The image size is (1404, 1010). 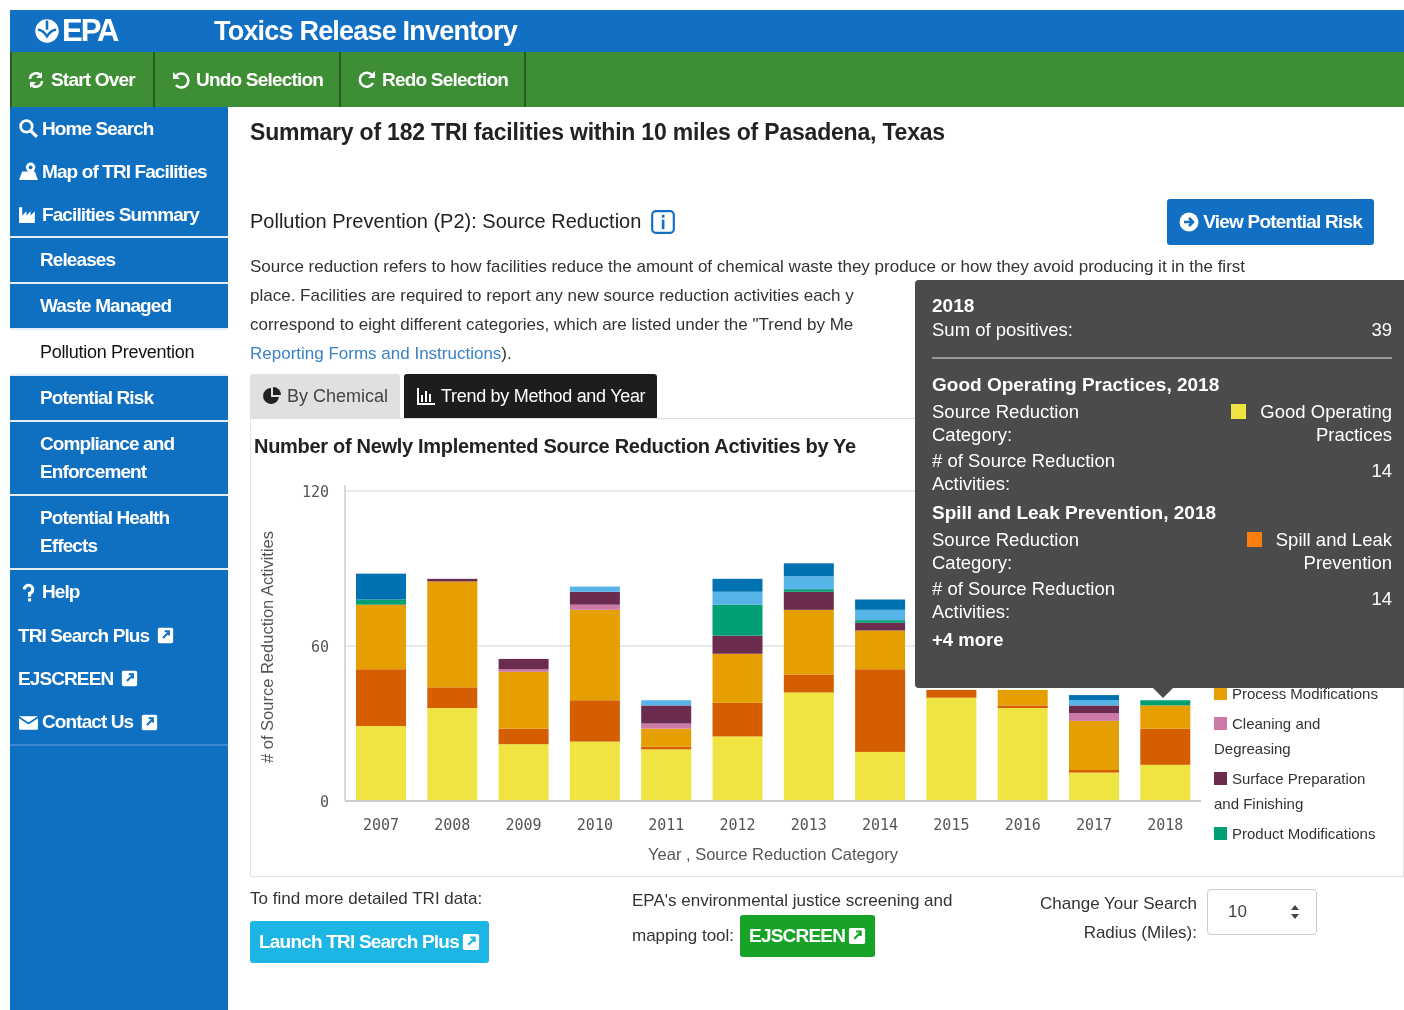 I want to click on tooltip-value: 39, so click(x=1381, y=329).